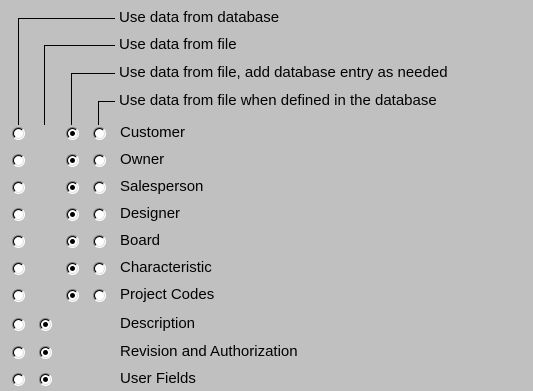 The image size is (533, 391). I want to click on row-label: Owner, so click(142, 159).